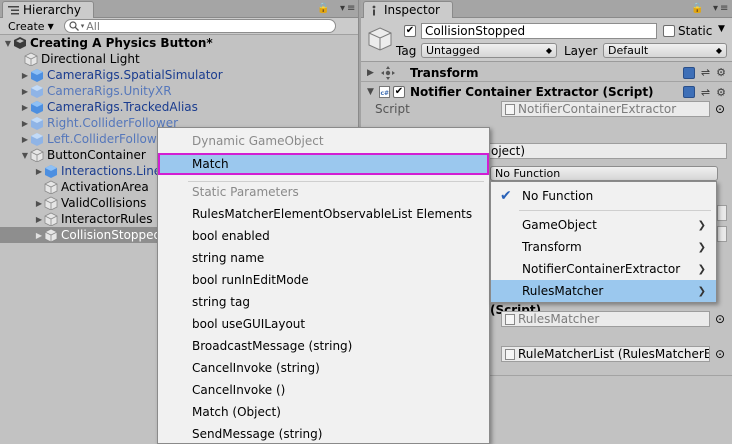 The image size is (732, 444). I want to click on hierarchy-toolbar: Create ▼ ▾ All, so click(179, 26).